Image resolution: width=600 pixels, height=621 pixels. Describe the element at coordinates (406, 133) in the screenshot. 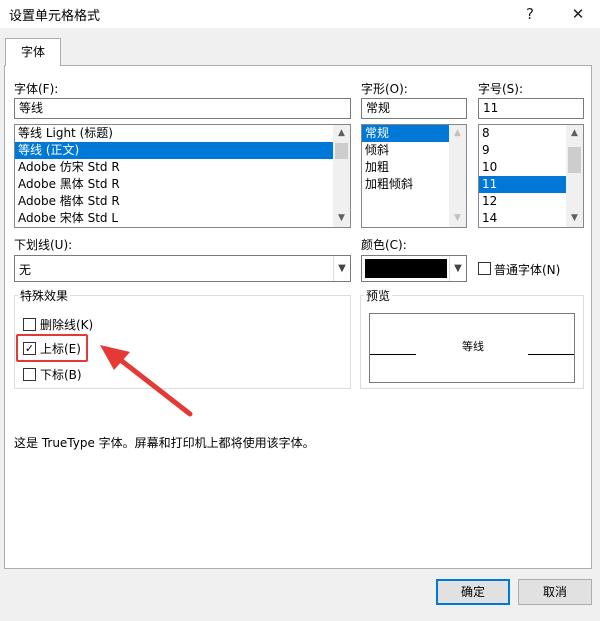

I see `list-item-selected: 常规` at that location.